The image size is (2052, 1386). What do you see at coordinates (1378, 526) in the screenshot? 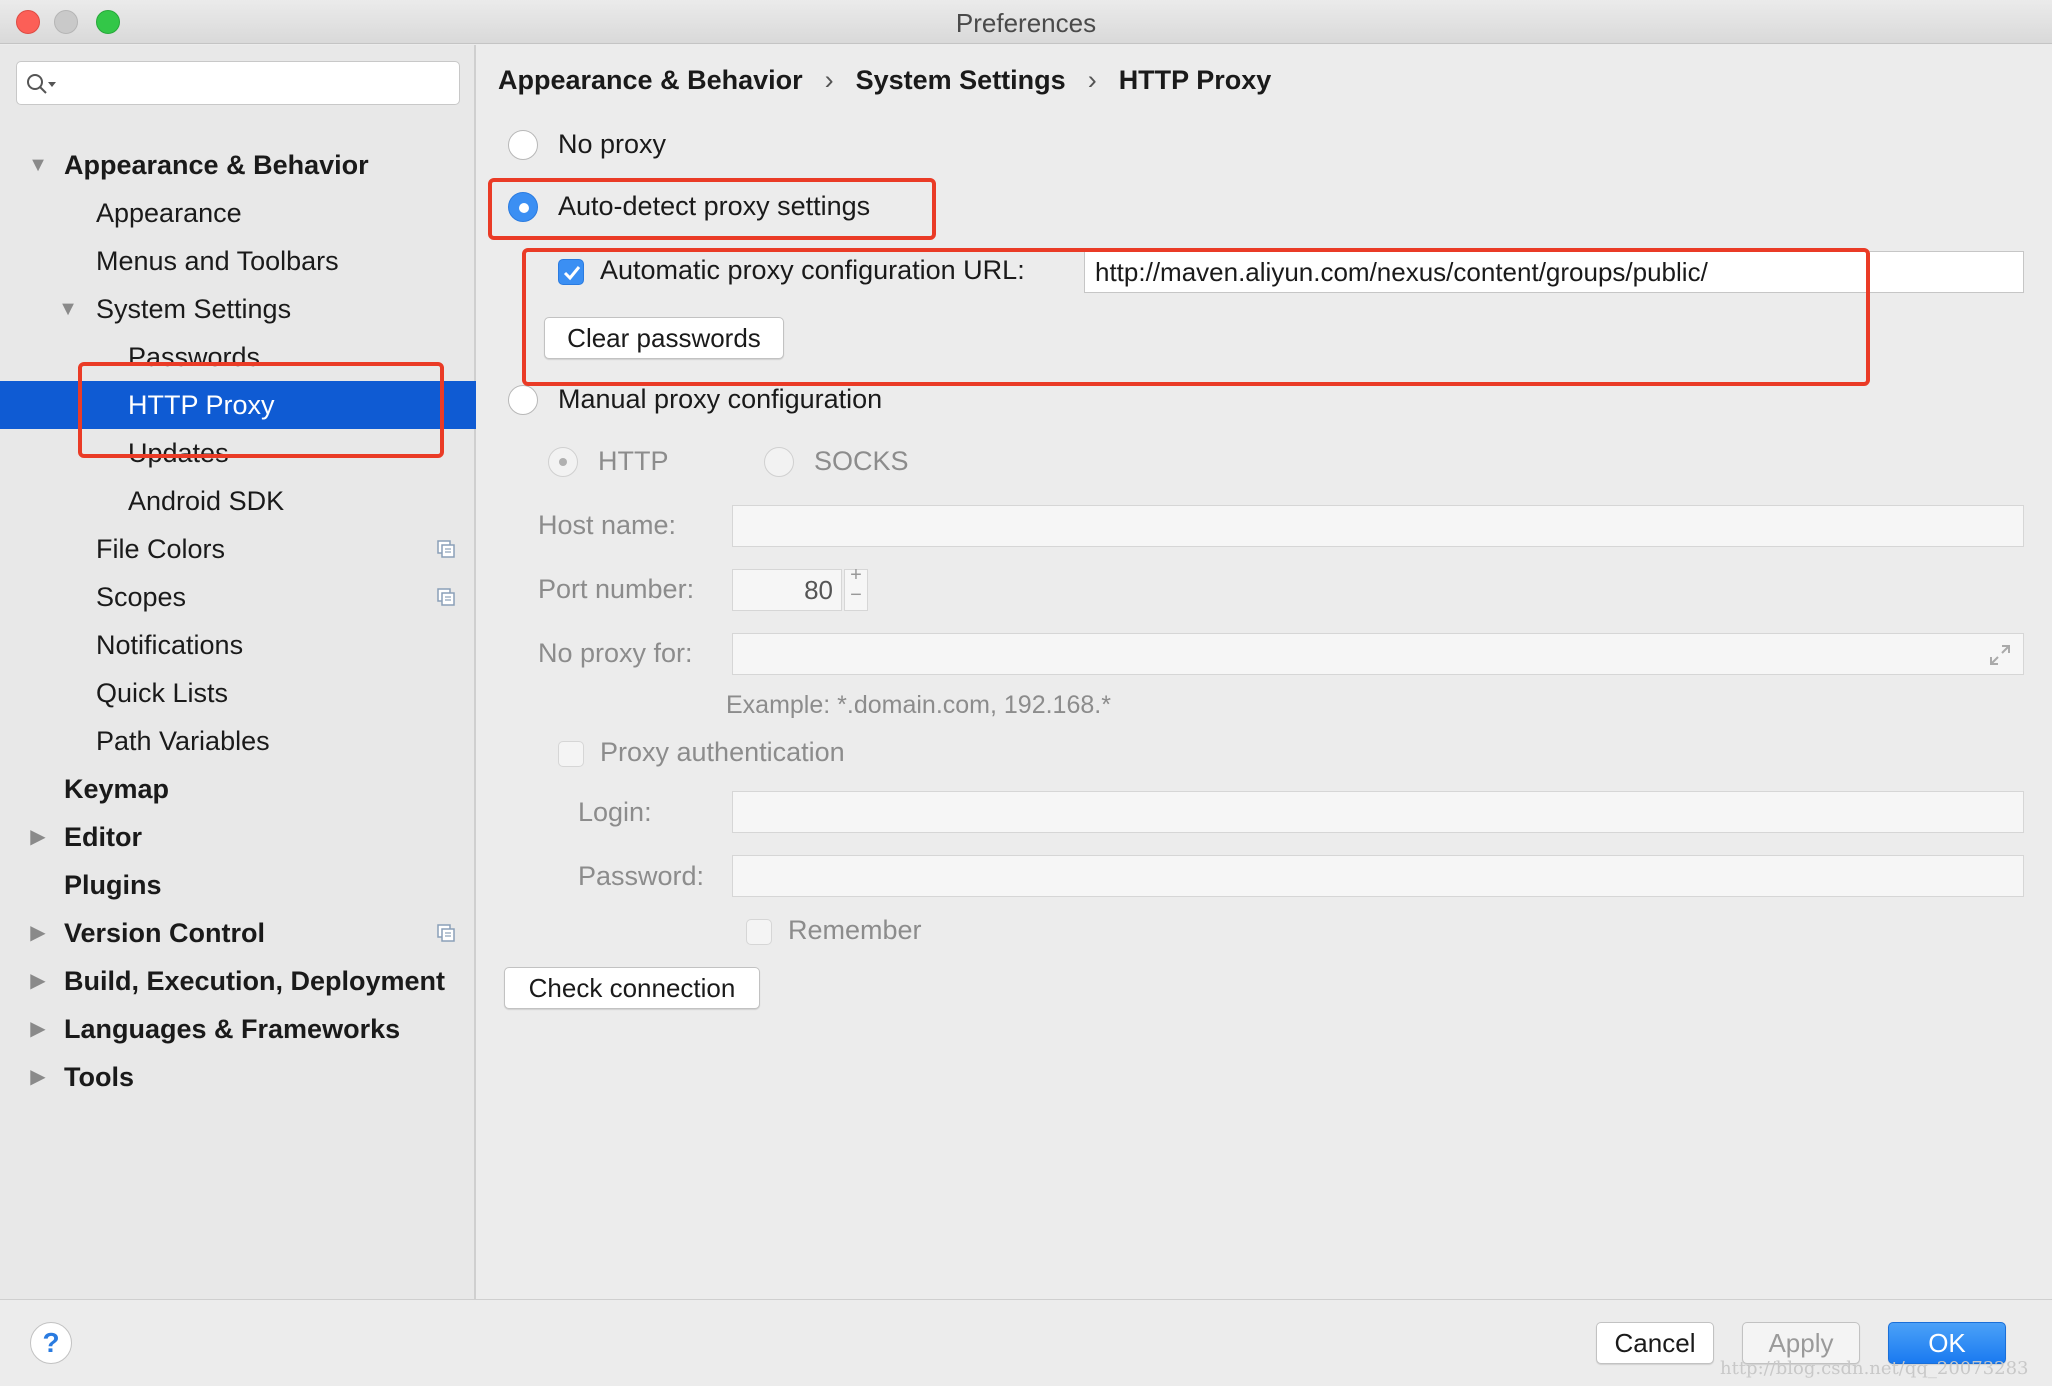
I see `host-name-field` at bounding box center [1378, 526].